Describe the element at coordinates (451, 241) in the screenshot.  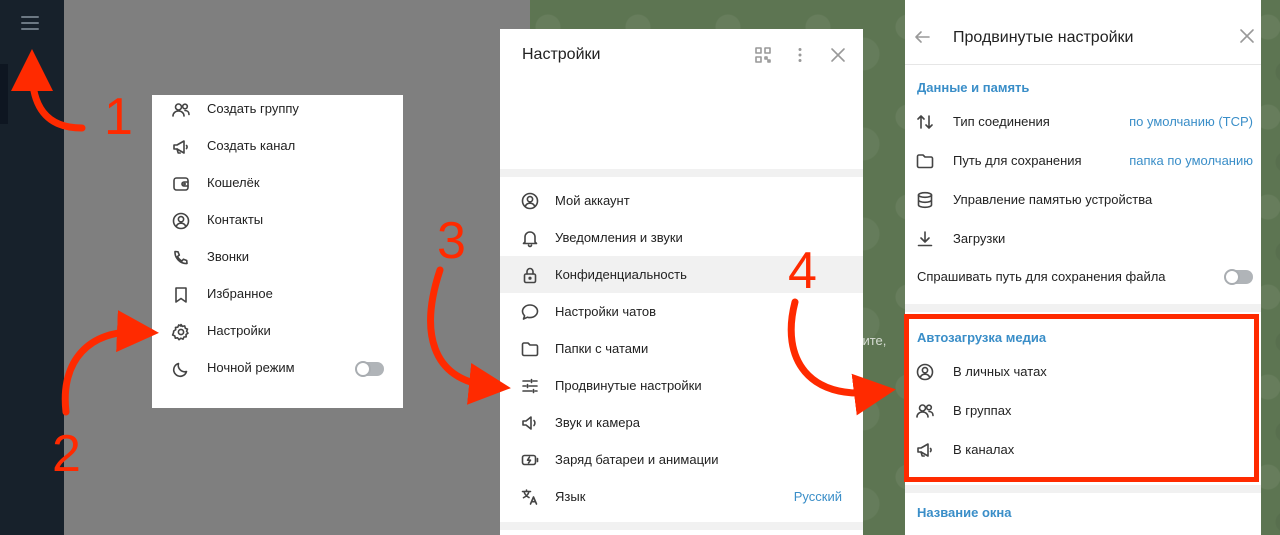
I see `annotation-number-3: 3` at that location.